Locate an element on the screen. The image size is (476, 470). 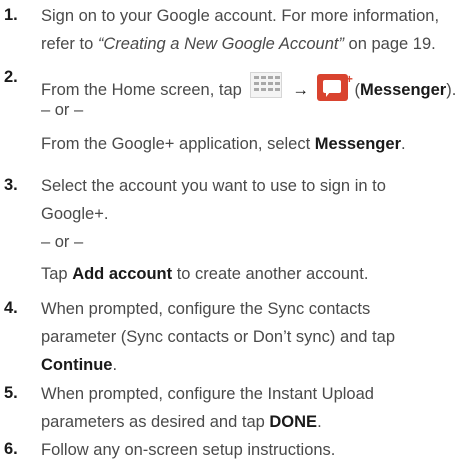
text-segment: parameters as desired and tap is located at coordinates (155, 422).